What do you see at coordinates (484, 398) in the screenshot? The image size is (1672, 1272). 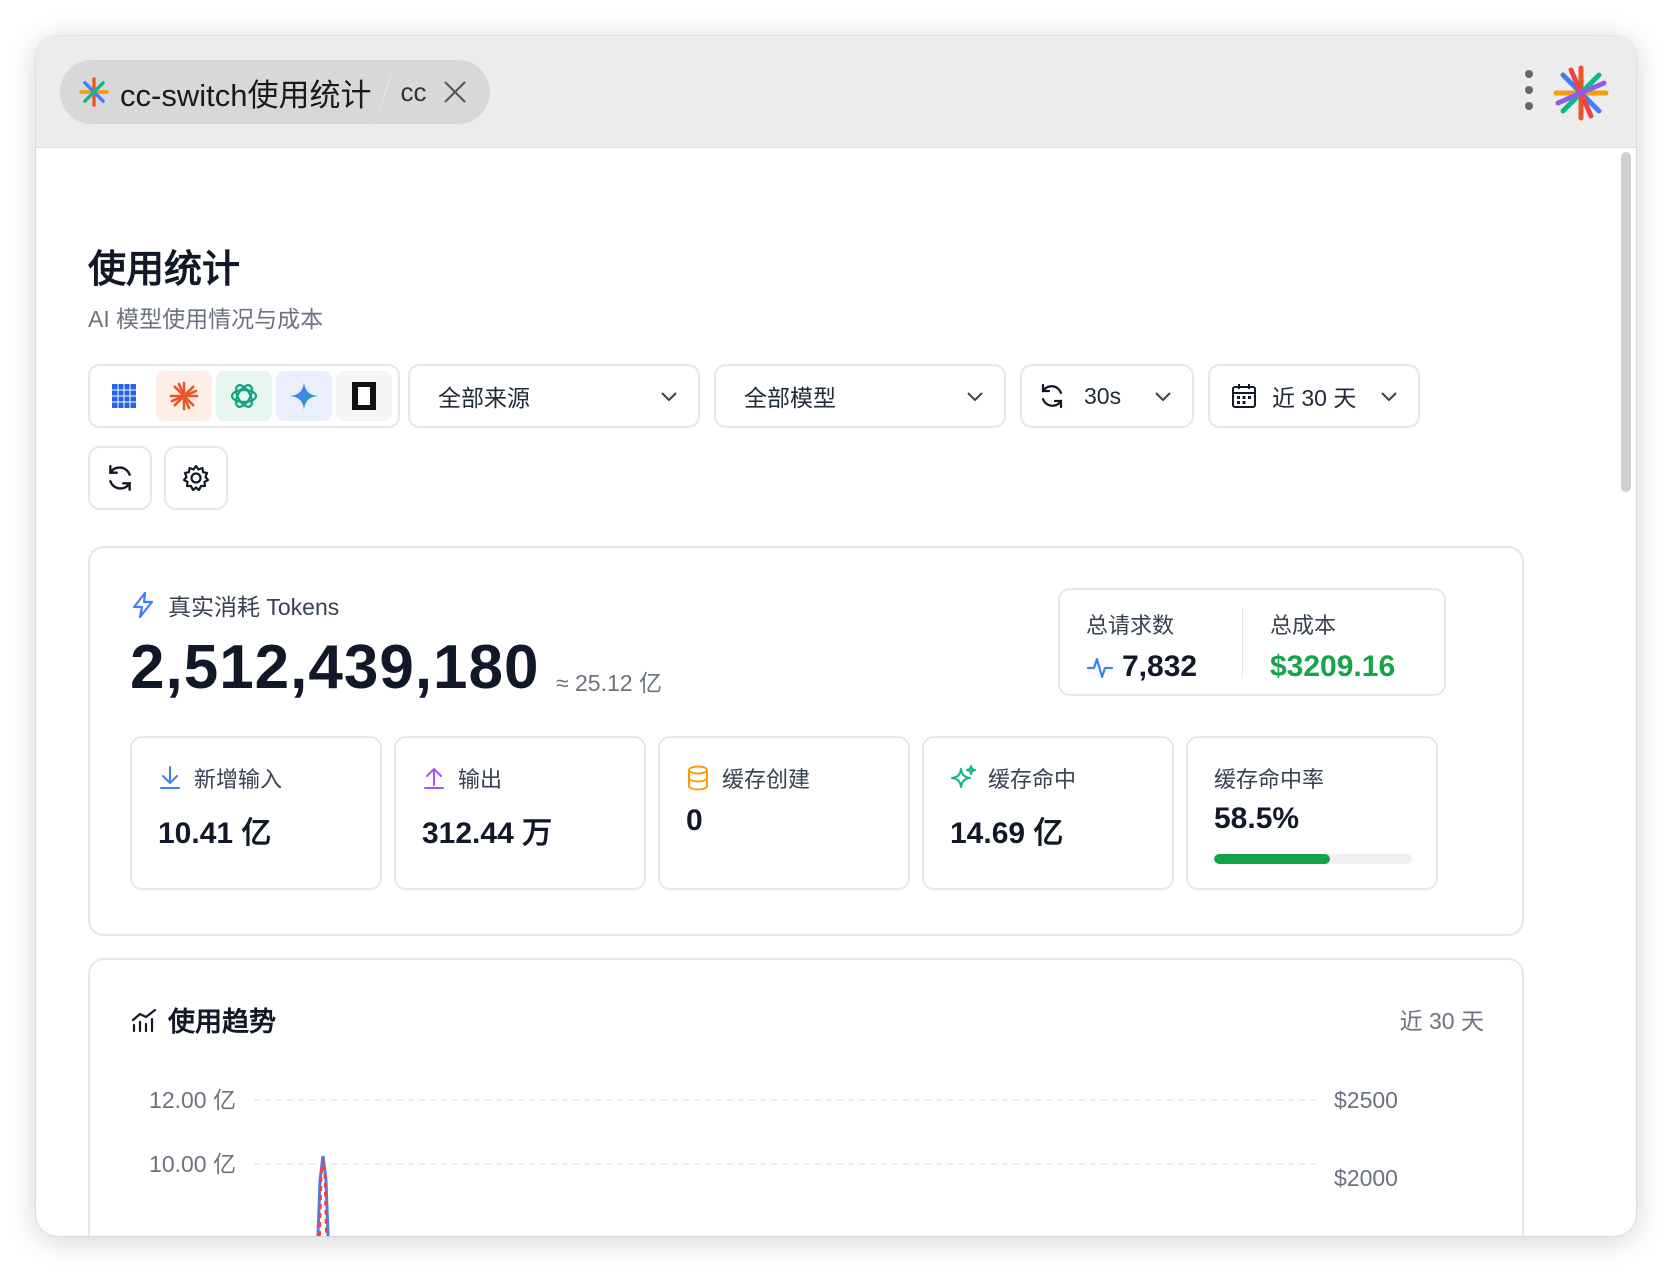 I see `source-select-value: 全部来源` at bounding box center [484, 398].